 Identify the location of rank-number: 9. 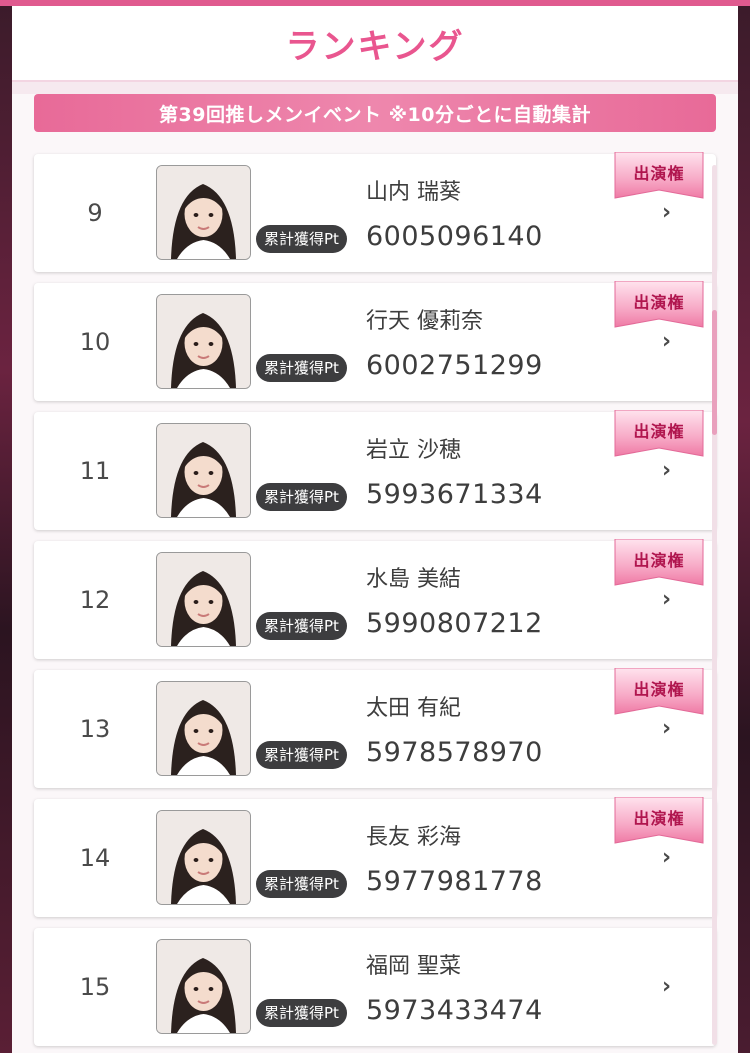
(95, 213).